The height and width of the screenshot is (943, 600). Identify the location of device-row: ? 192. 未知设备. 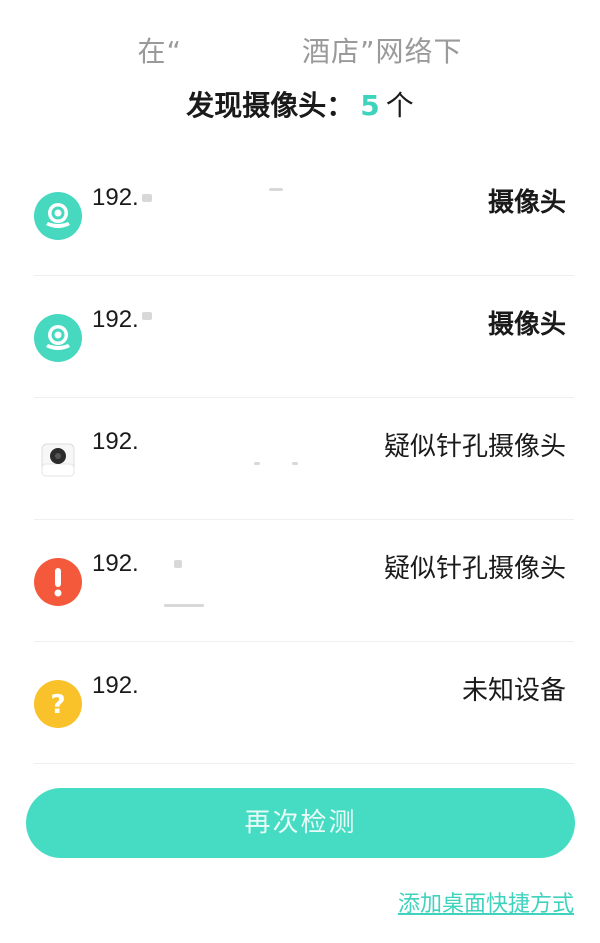
(304, 703).